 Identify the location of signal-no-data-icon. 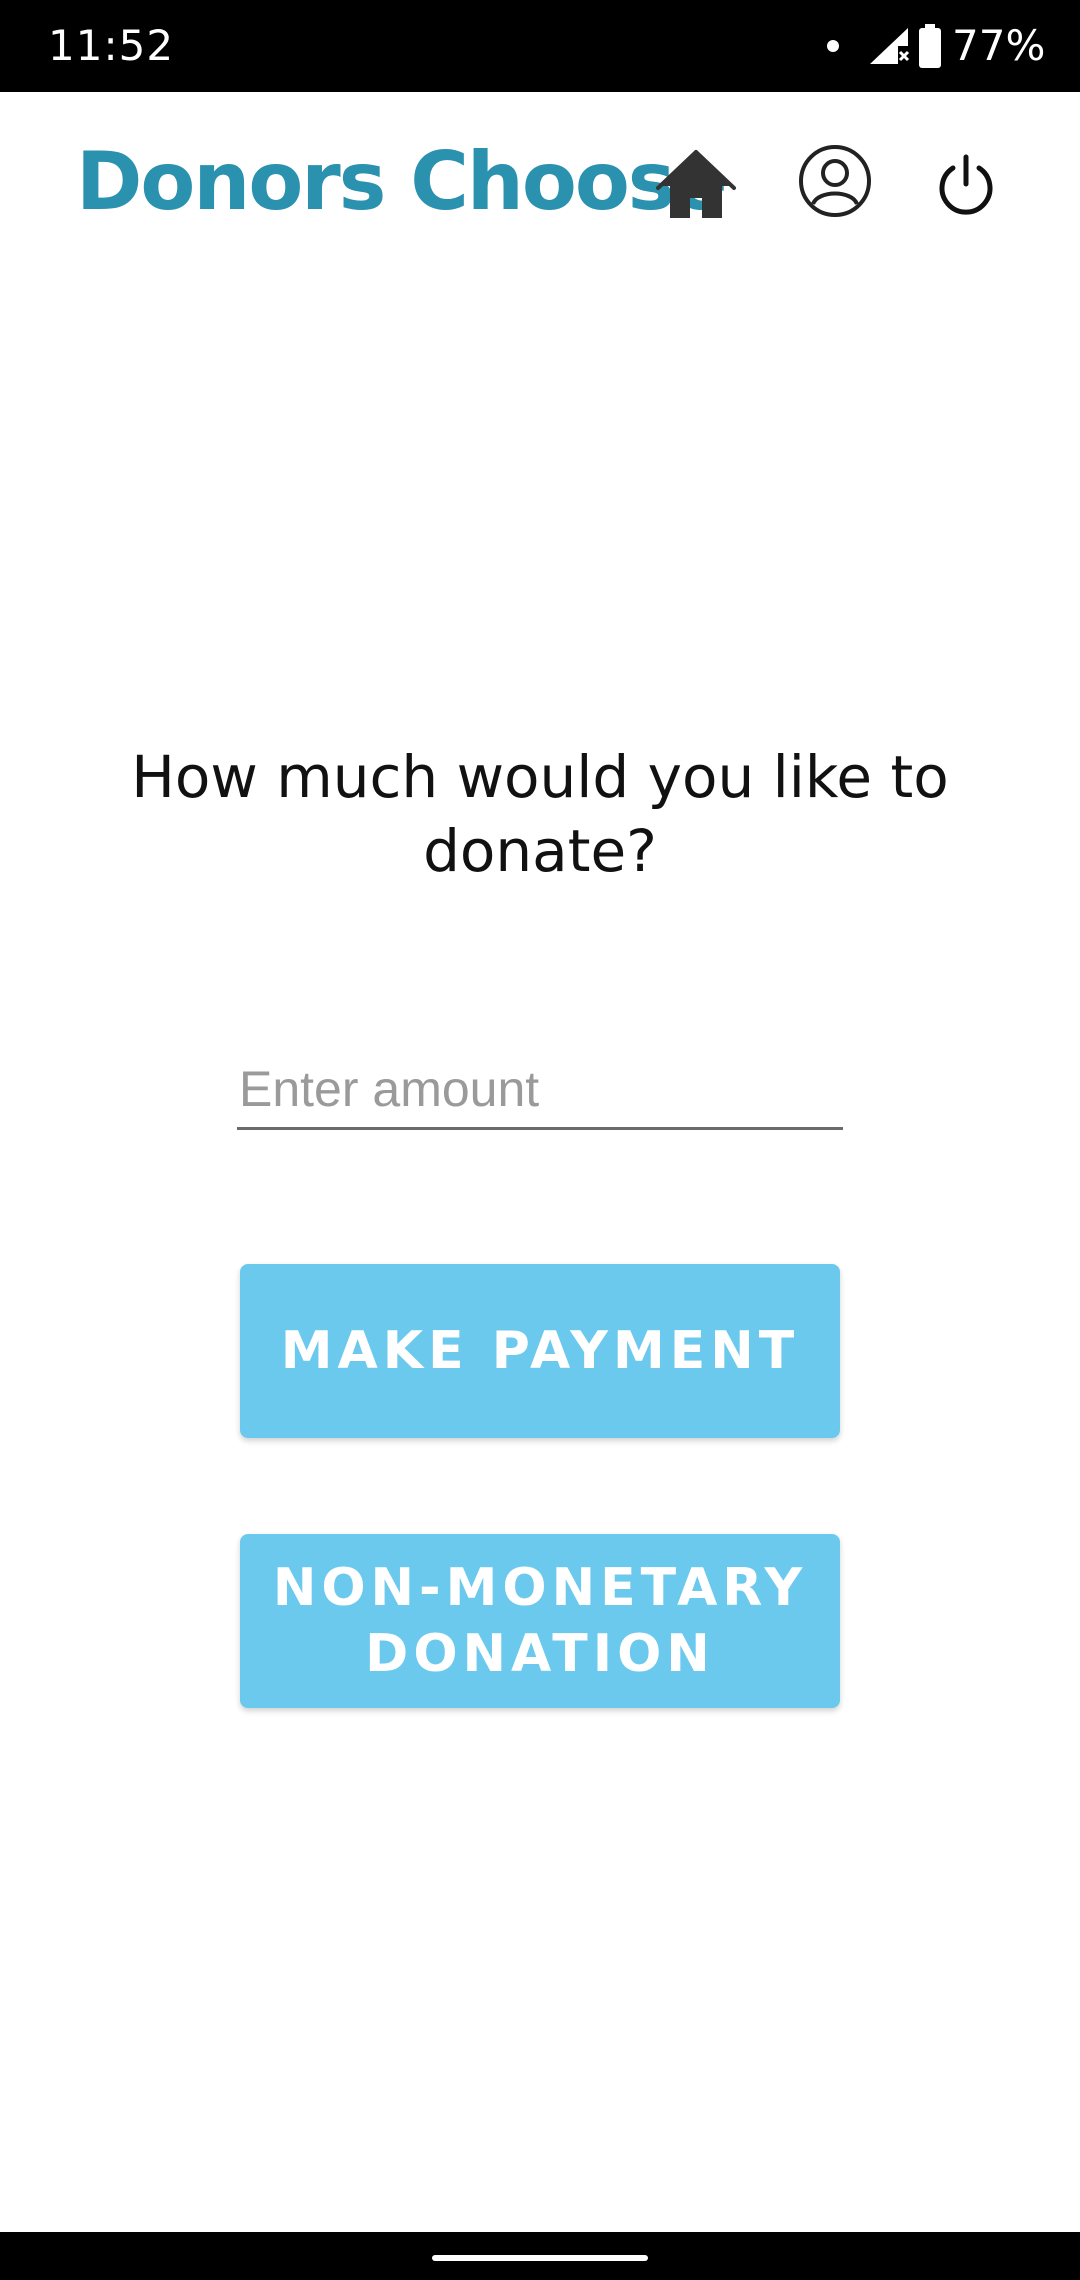
(890, 46).